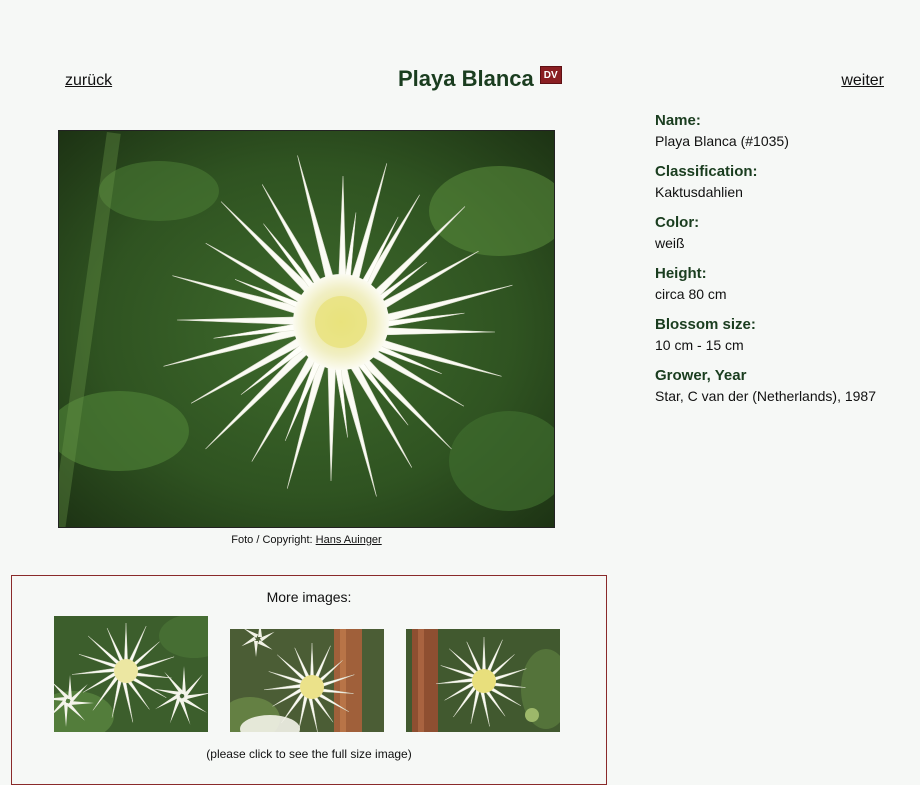 This screenshot has width=920, height=785. I want to click on photo-caption: Foto / Copyright: Hans Auinger, so click(306, 540).